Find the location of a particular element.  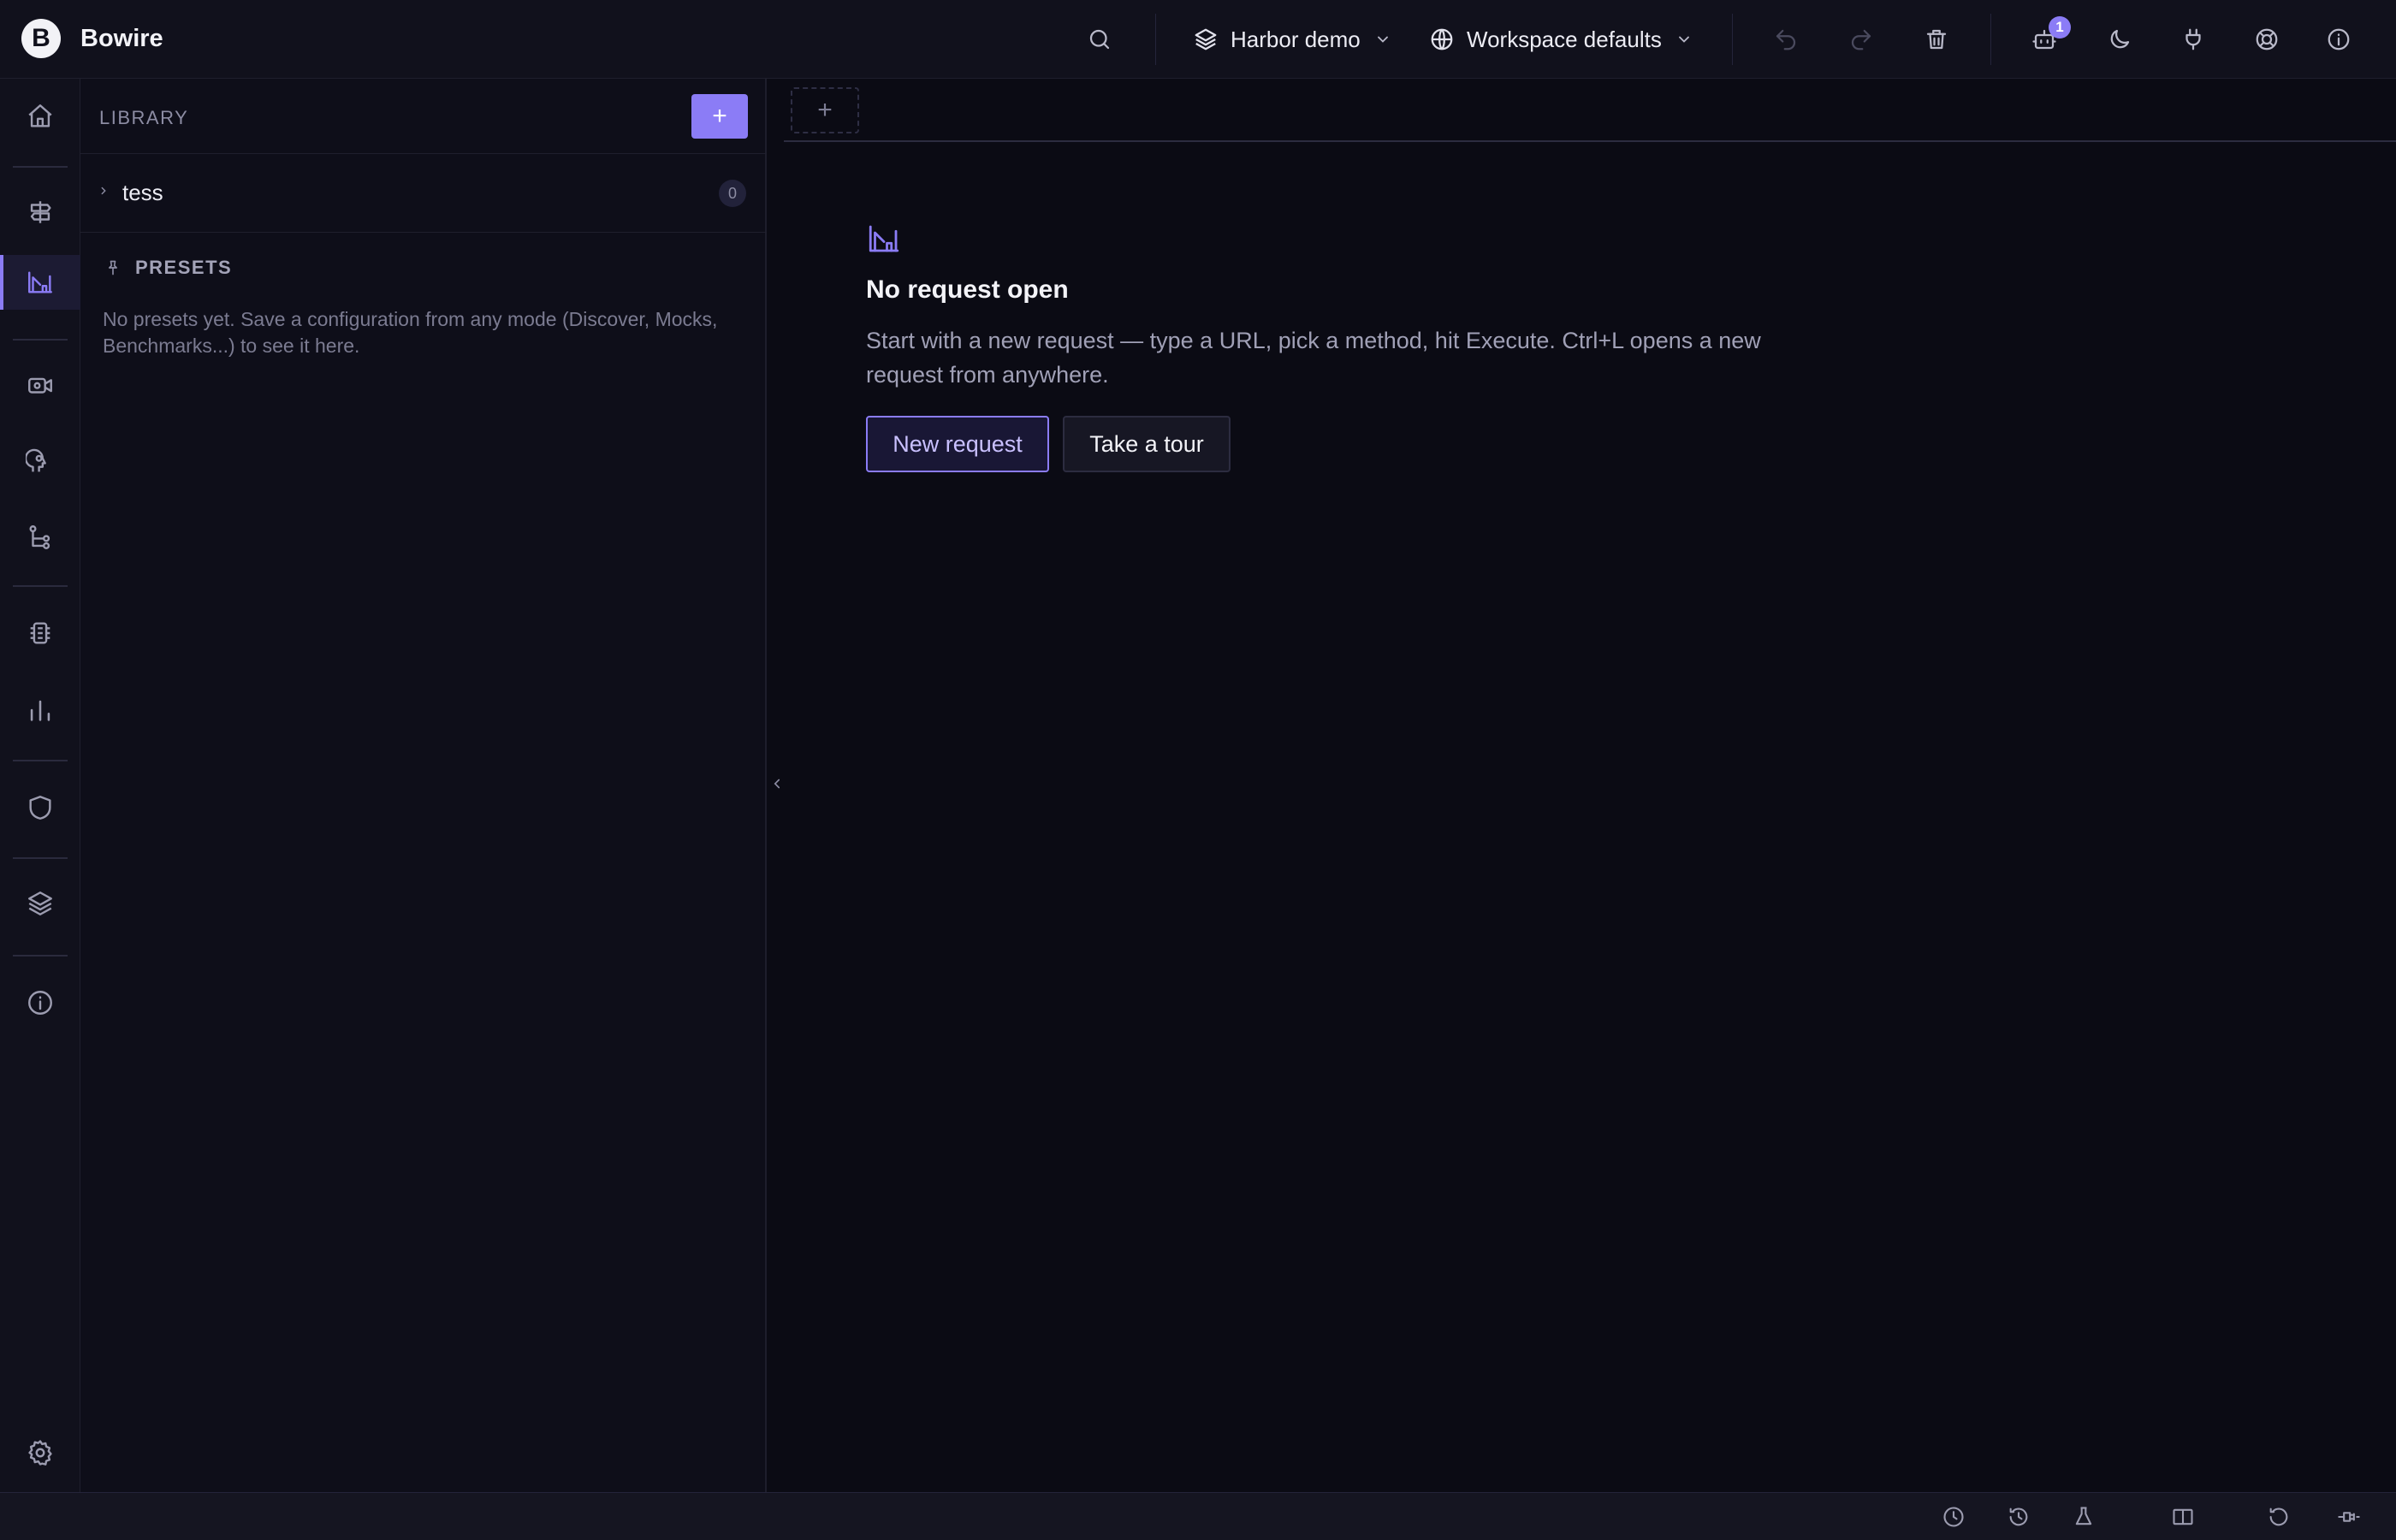

environment-select: Workspace defaults is located at coordinates (1561, 39).